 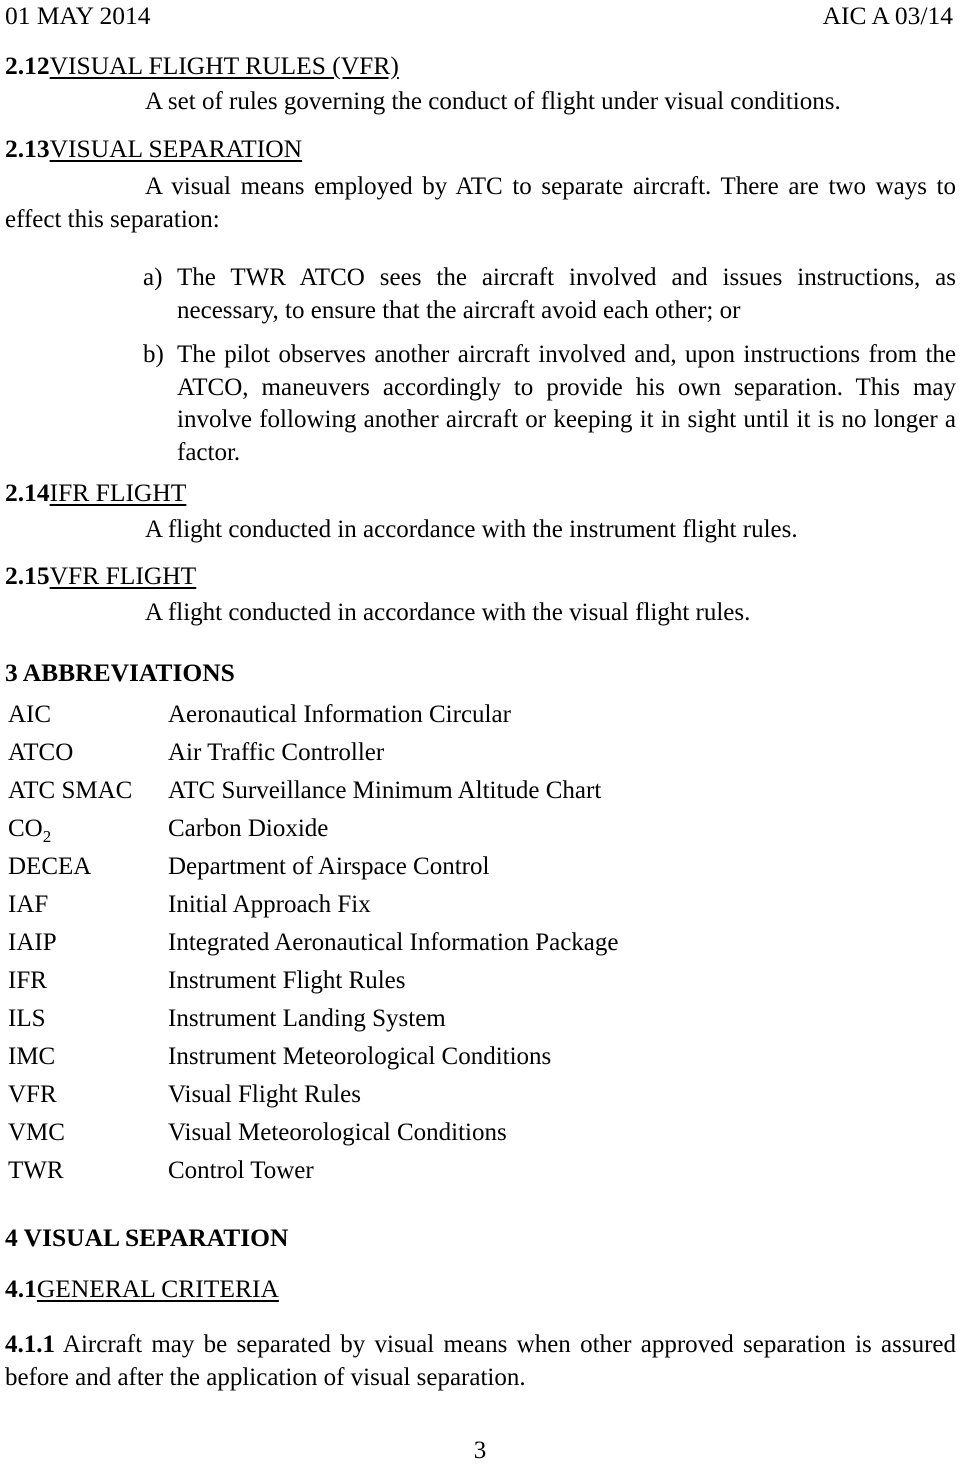 What do you see at coordinates (307, 1018) in the screenshot?
I see `abbreviation-definition: Instrument Landing System` at bounding box center [307, 1018].